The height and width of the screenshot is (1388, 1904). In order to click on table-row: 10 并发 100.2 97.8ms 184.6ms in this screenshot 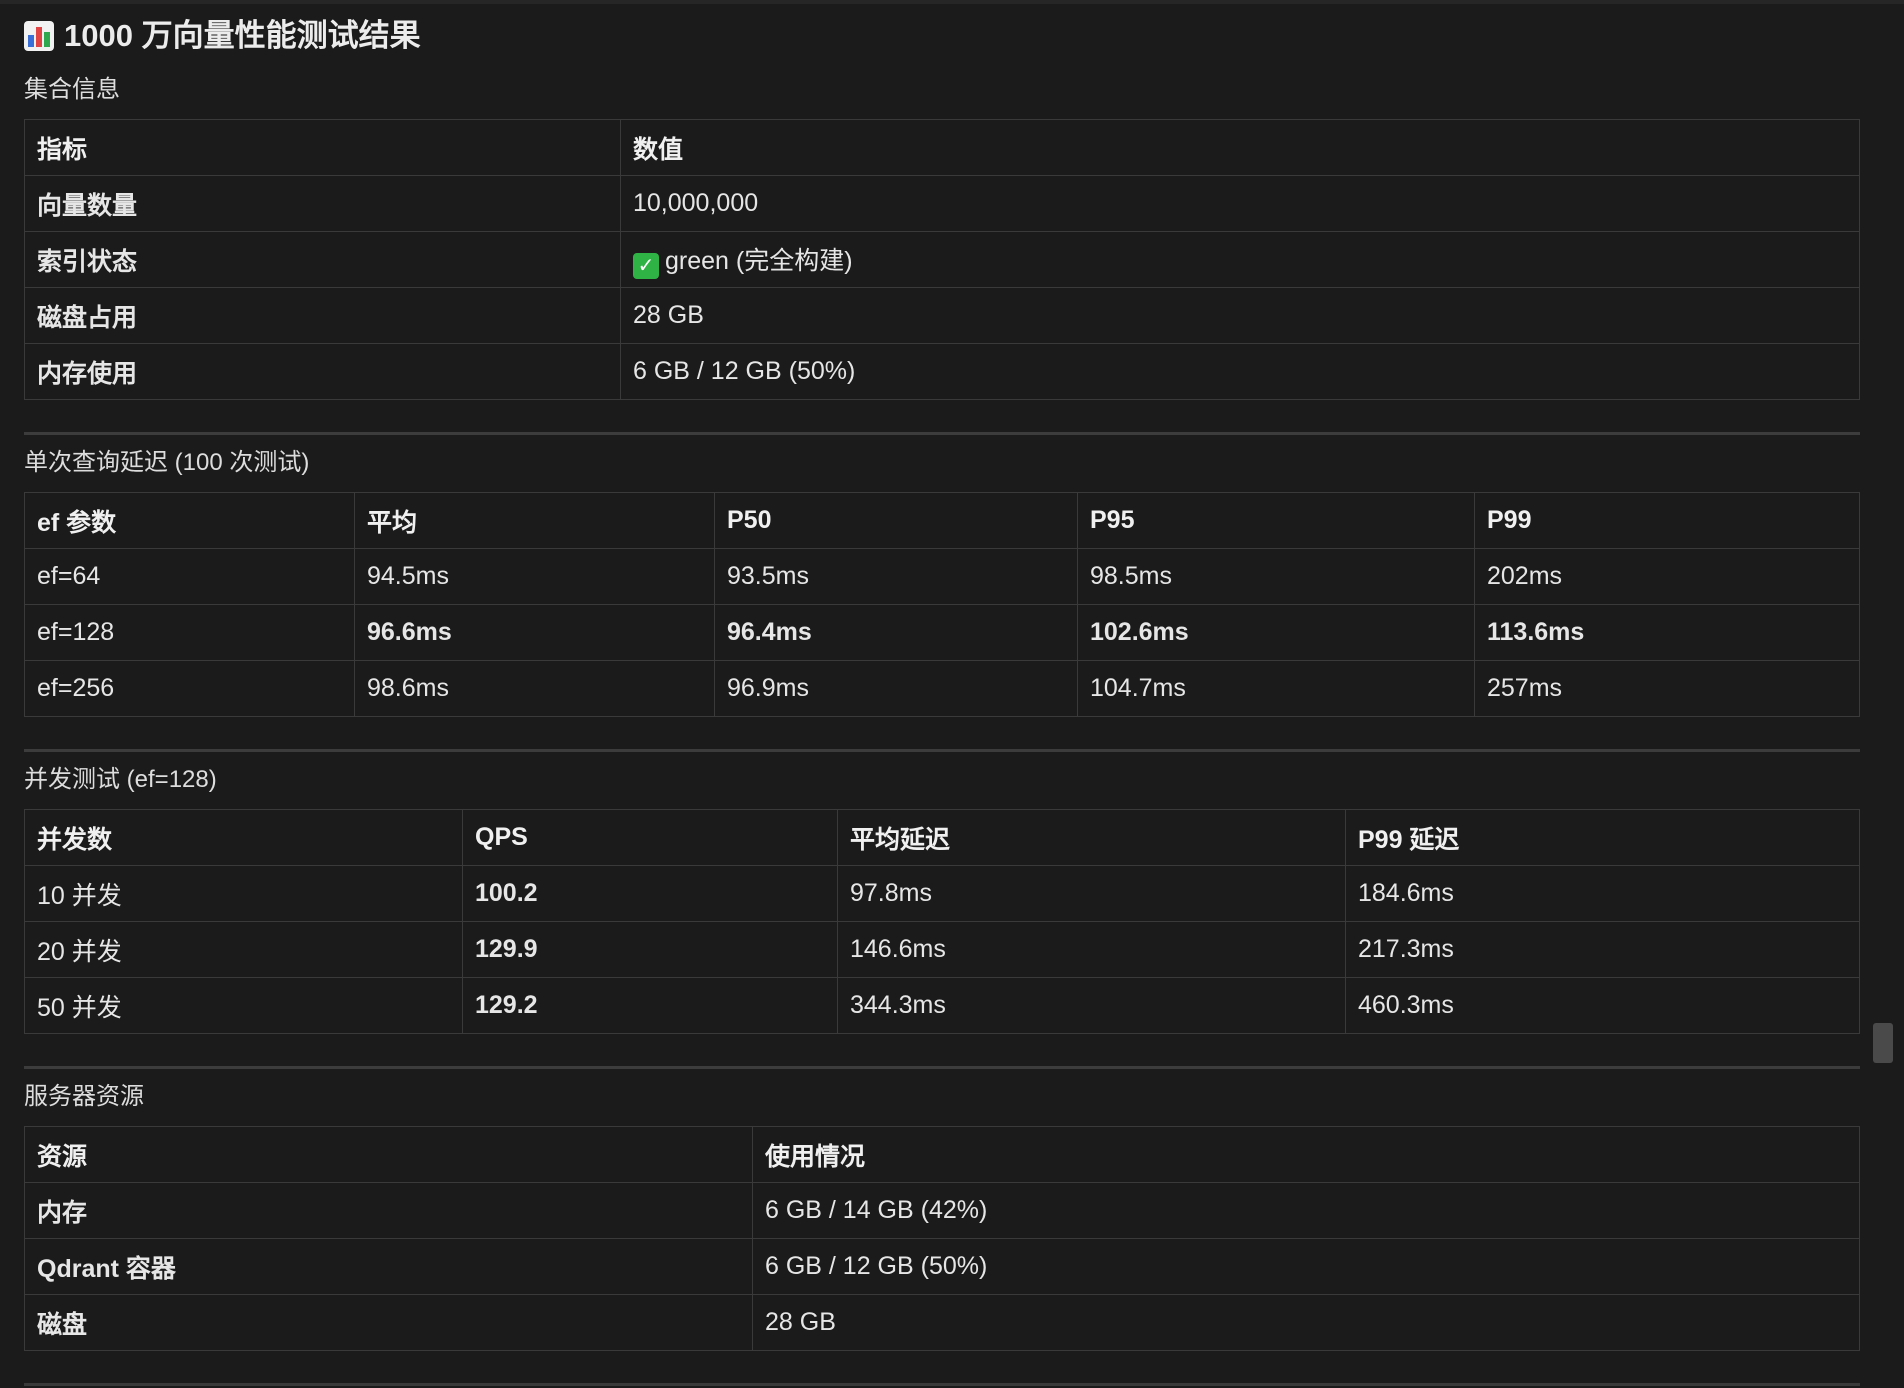, I will do `click(942, 893)`.